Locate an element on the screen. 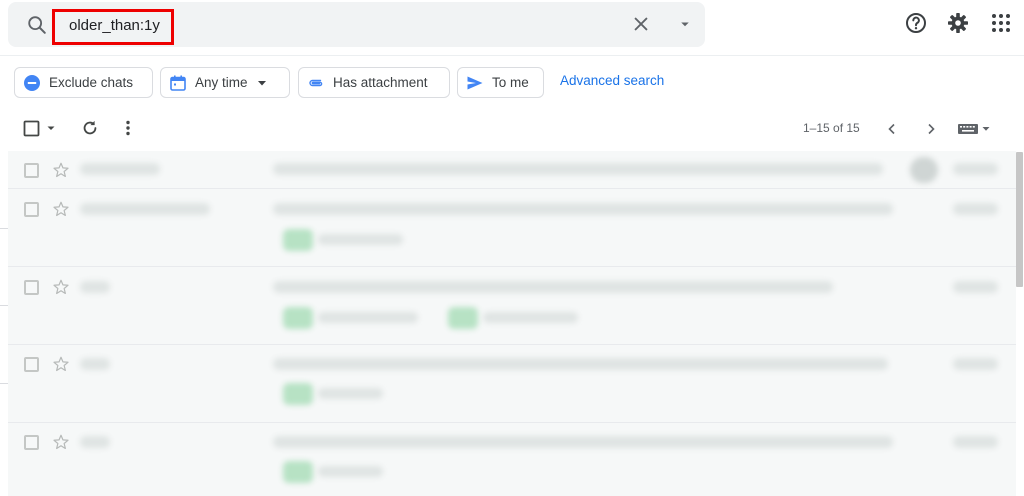 The image size is (1024, 496). exclude-chats-chip: Exclude chats is located at coordinates (83, 82).